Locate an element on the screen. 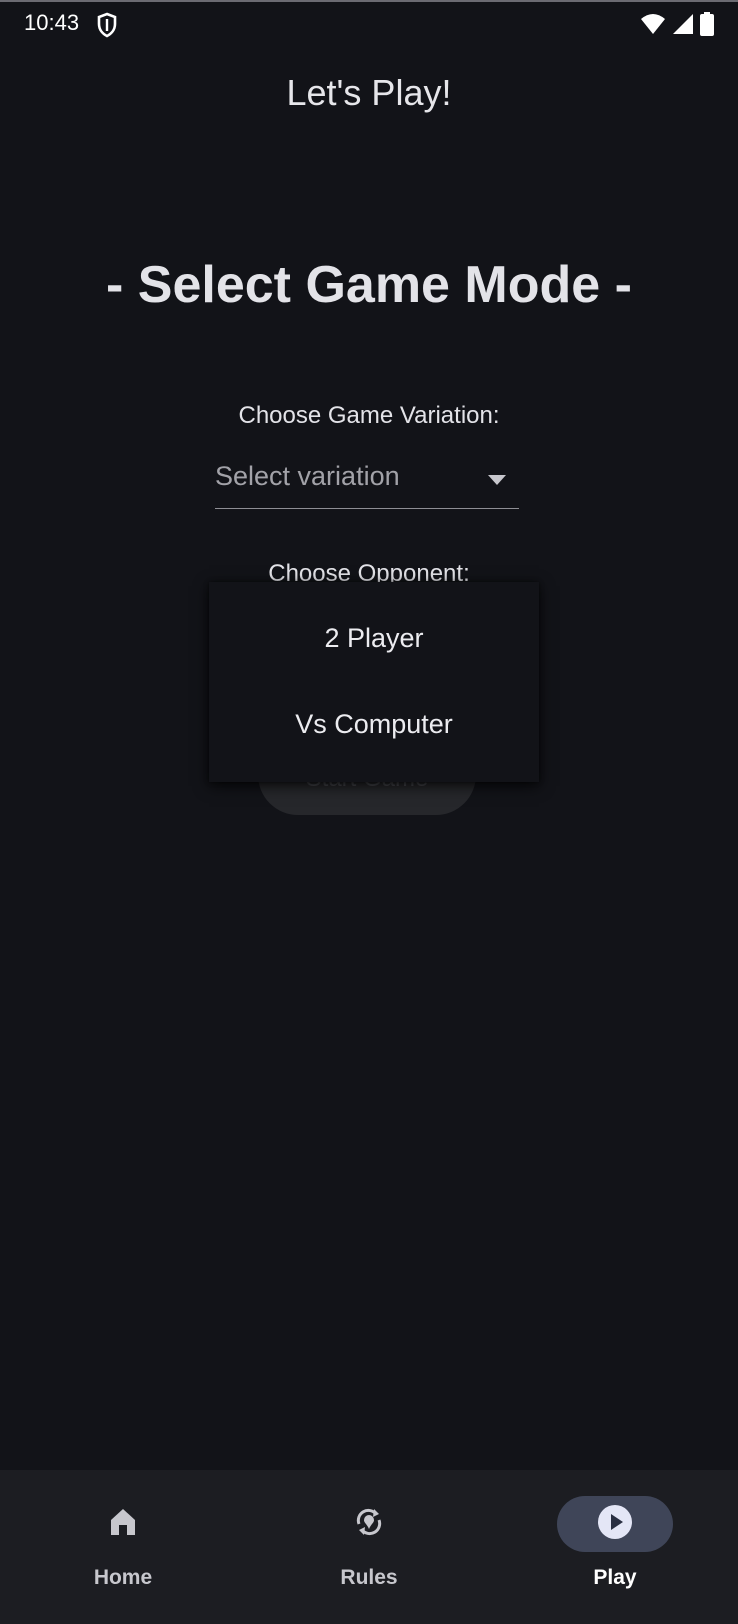 Image resolution: width=738 pixels, height=1624 pixels. nav-indicator-play is located at coordinates (615, 1524).